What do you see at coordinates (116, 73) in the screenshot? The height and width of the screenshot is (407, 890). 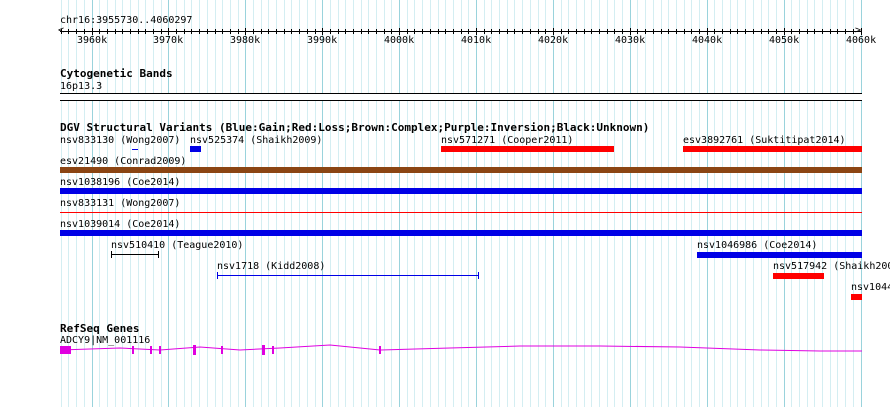 I see `cytoband-track-title: Cytogenetic Bands` at bounding box center [116, 73].